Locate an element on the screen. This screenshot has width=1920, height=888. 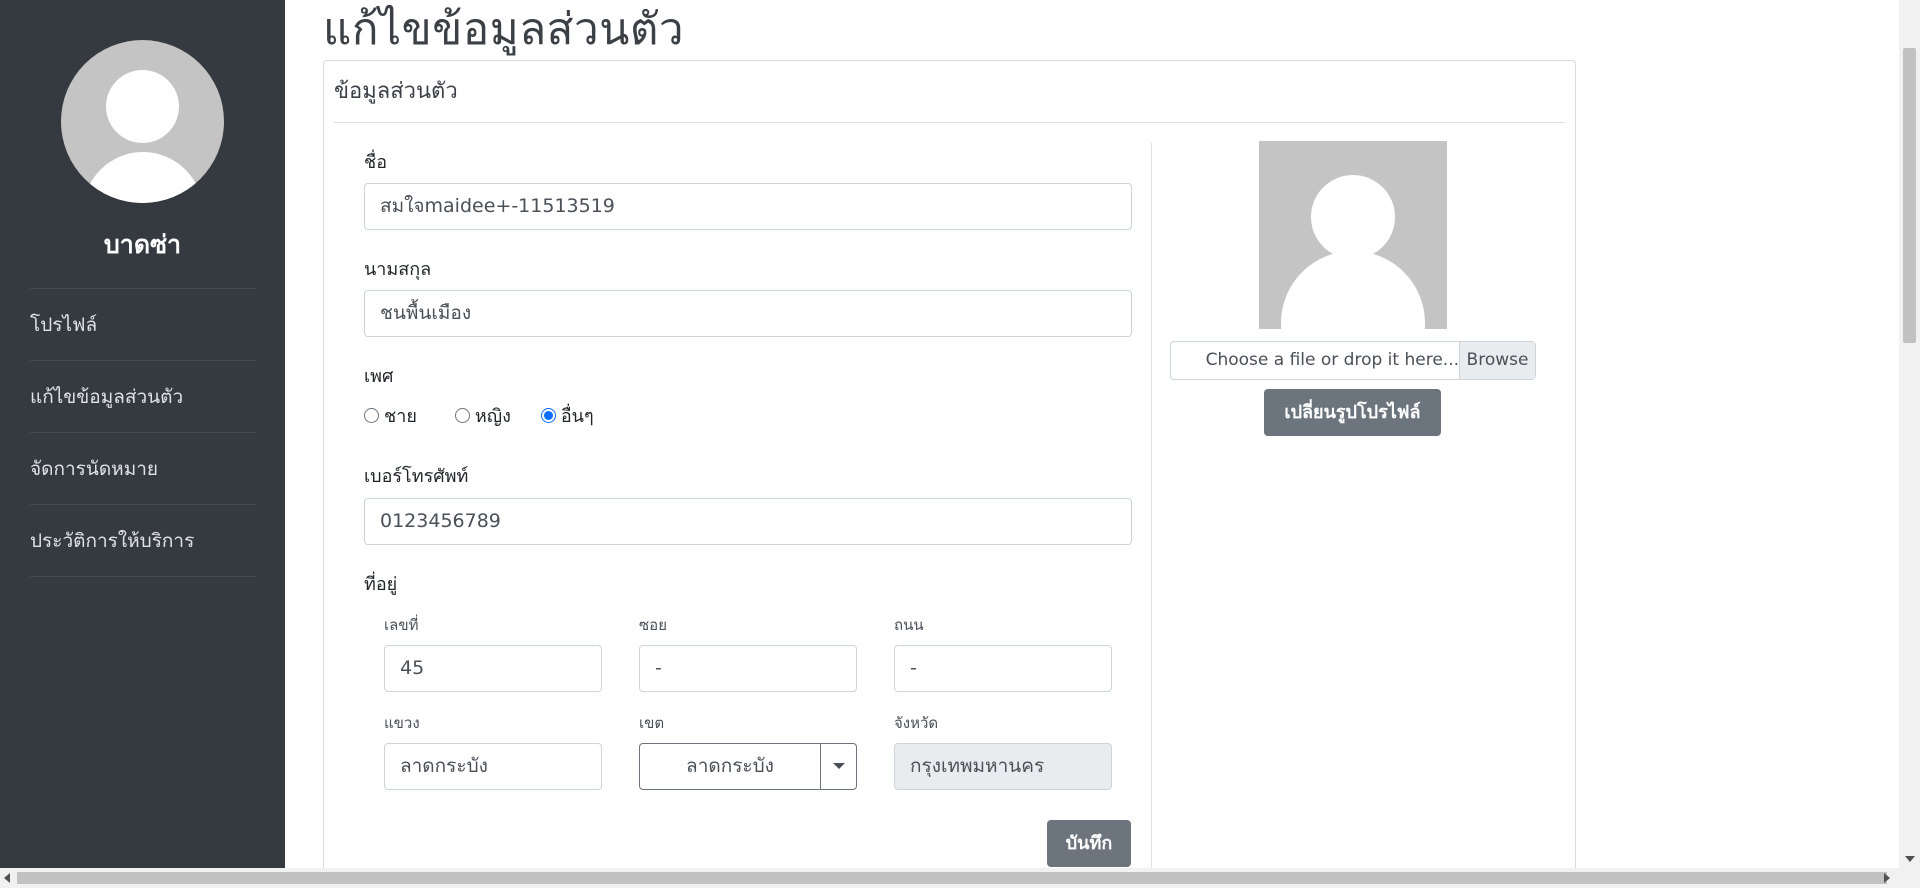
page-title: แก้ไขข้อมูลส่วนตัว is located at coordinates (504, 29).